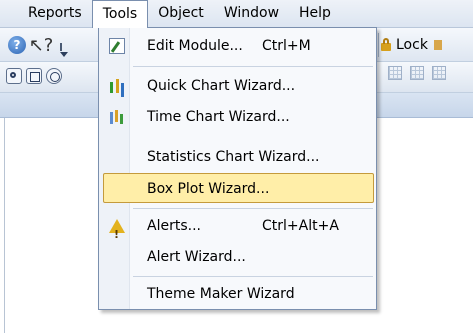 This screenshot has height=333, width=473. I want to click on menu-help: Help, so click(315, 13).